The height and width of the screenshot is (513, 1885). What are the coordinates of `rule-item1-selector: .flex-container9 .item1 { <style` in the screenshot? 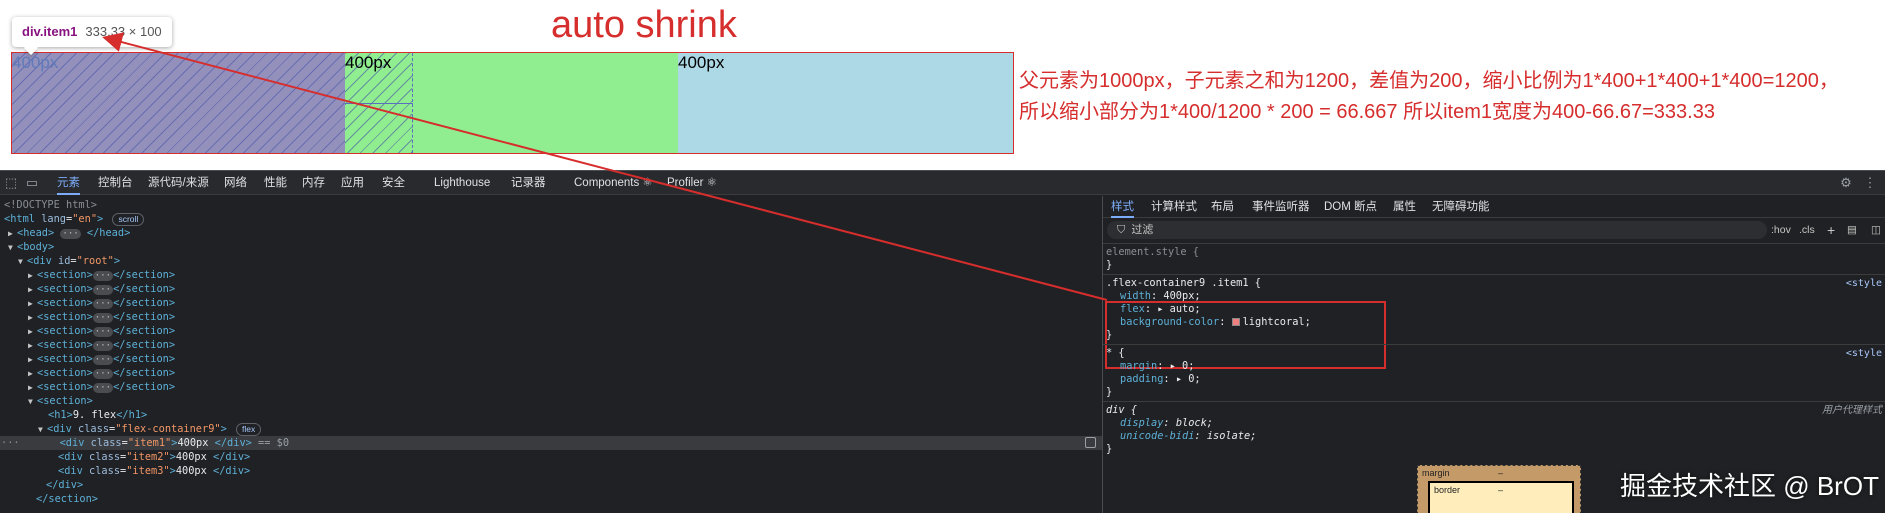 It's located at (1494, 283).